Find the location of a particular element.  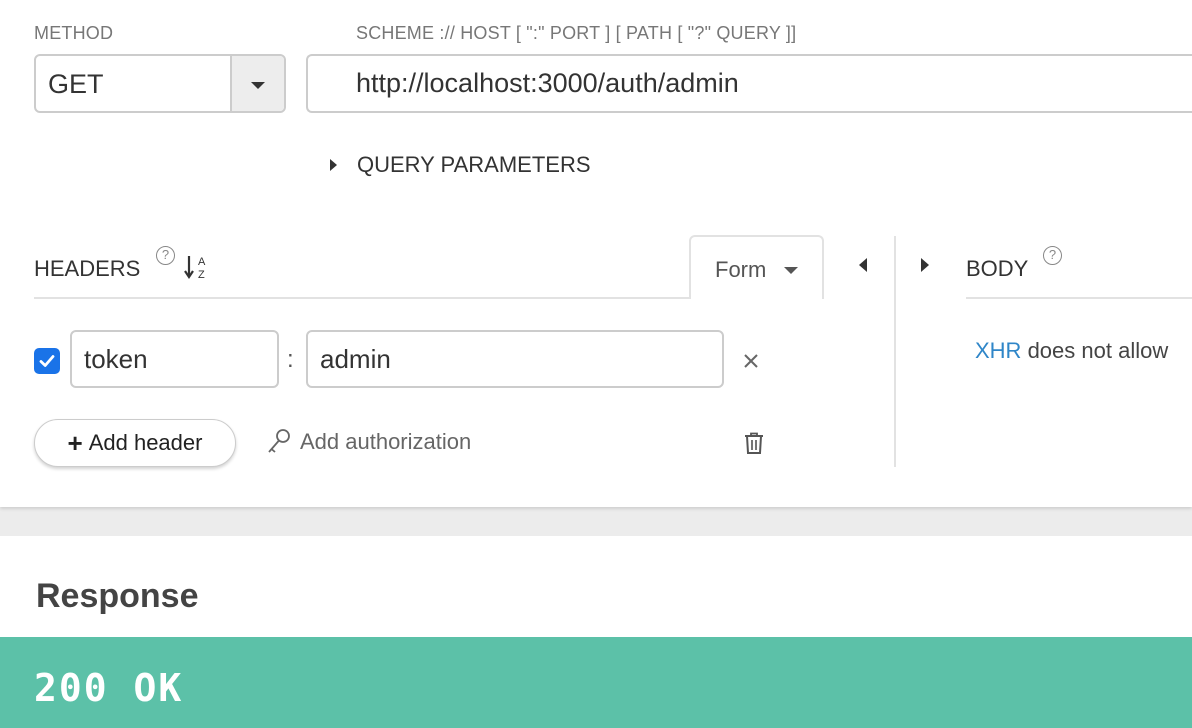

response-title: Response is located at coordinates (117, 596).